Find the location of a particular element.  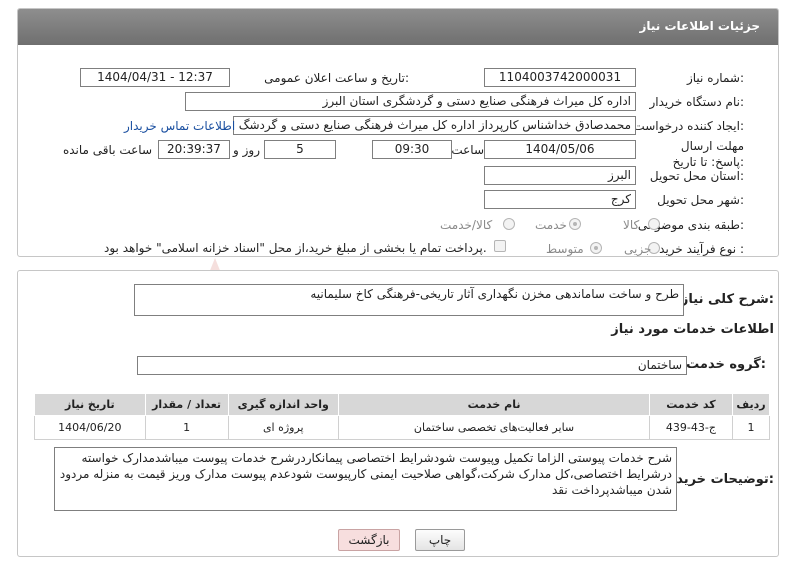

panel-title: جزئیات اطلاعات نیاز is located at coordinates (699, 26).